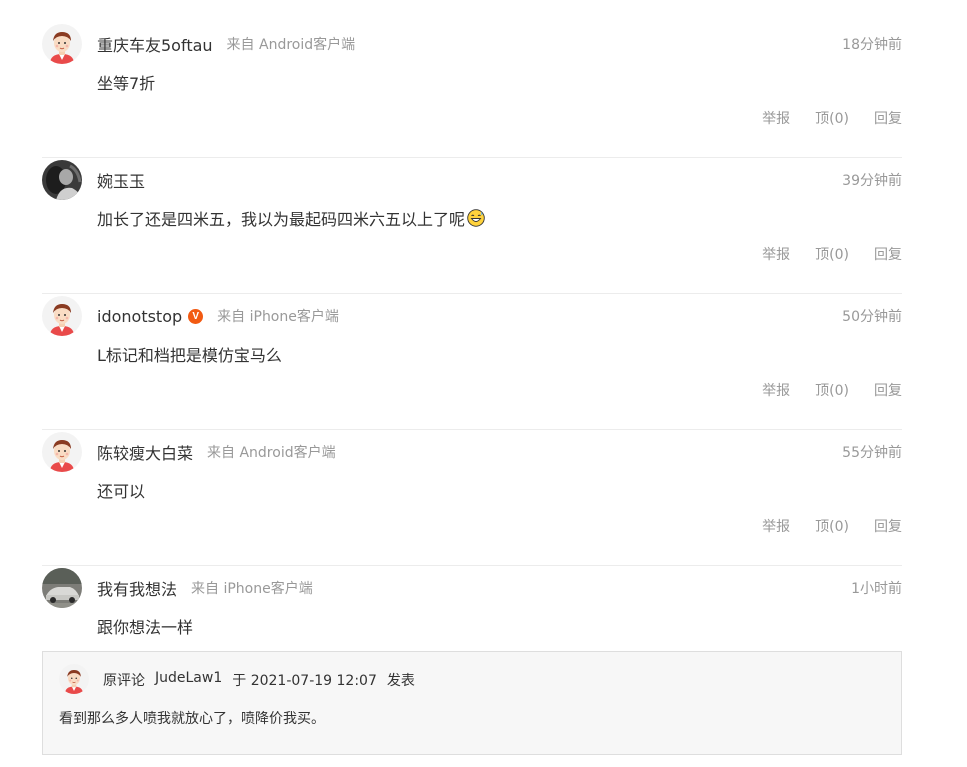 The image size is (967, 767). What do you see at coordinates (139, 316) in the screenshot?
I see `username: idonotstop` at bounding box center [139, 316].